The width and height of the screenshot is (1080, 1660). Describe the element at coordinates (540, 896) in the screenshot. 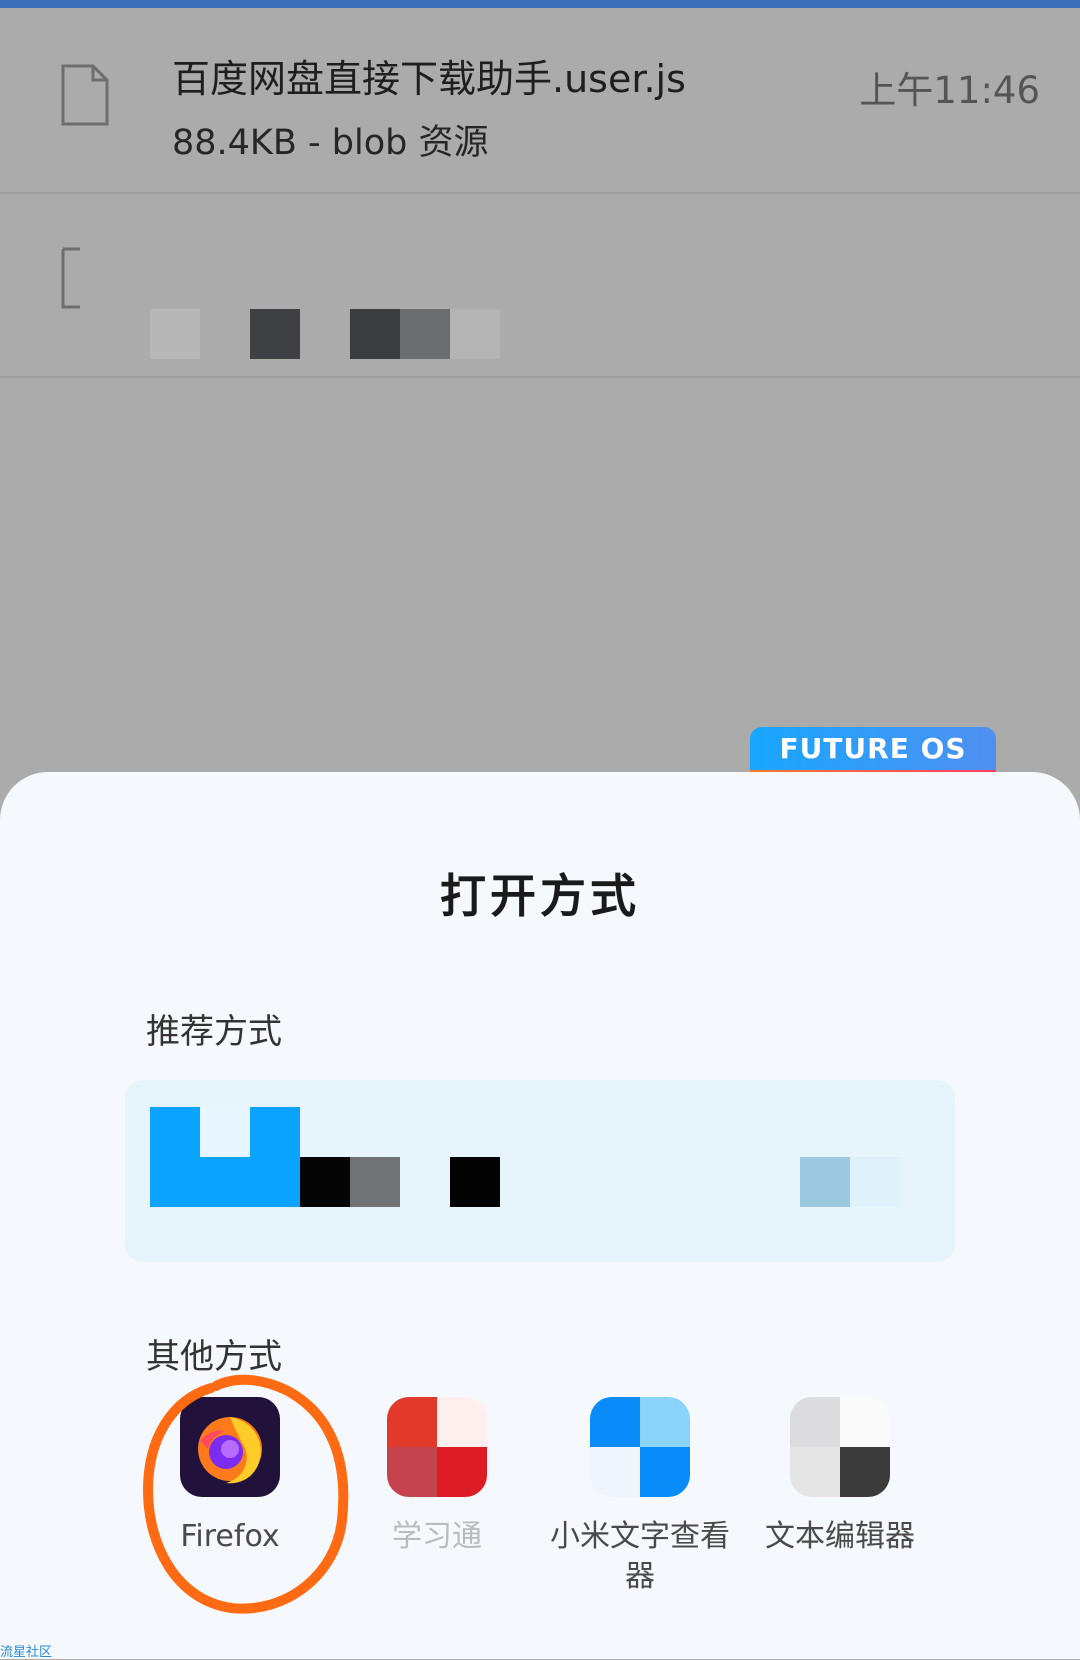

I see `sheet-title: 打开方式` at that location.